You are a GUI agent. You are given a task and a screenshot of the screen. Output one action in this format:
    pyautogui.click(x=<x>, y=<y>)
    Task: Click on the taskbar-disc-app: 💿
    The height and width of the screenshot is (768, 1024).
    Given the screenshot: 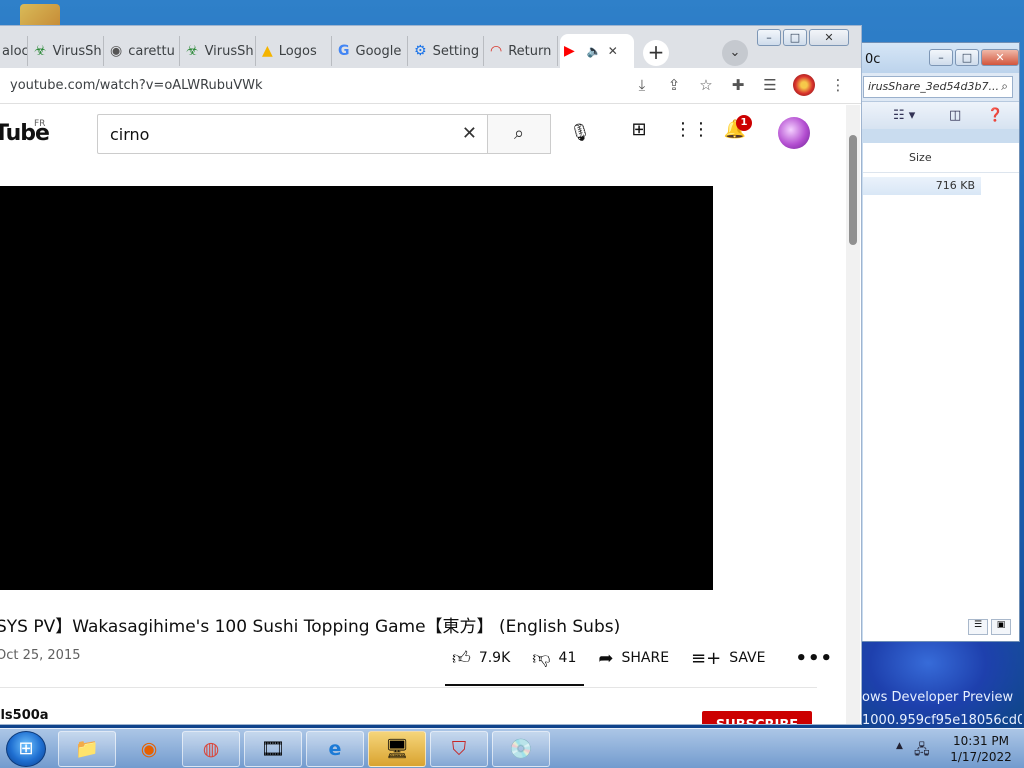 What is the action you would take?
    pyautogui.click(x=521, y=749)
    